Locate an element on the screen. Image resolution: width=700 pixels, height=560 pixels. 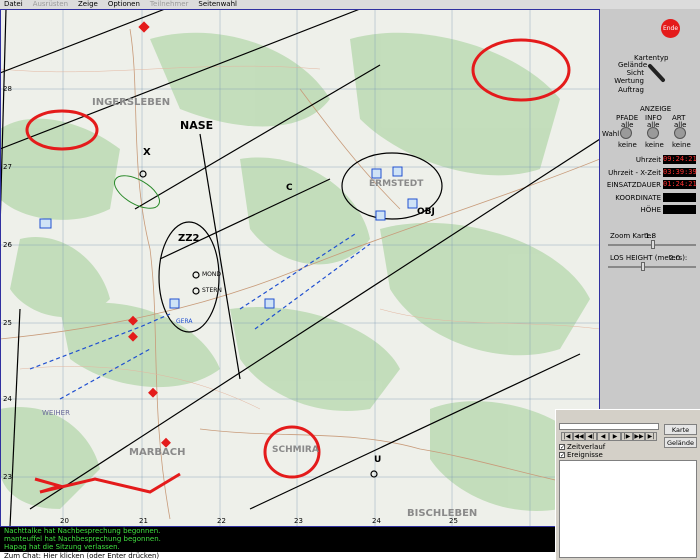
replay-last-button: ▶| is located at coordinates (651, 436).